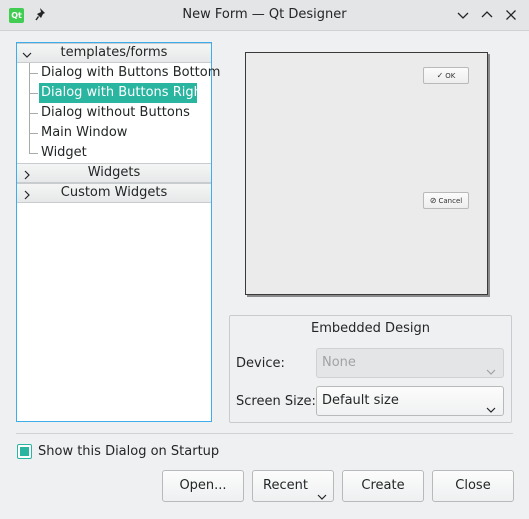 The height and width of the screenshot is (519, 529). I want to click on screen-size-combo: Default size, so click(410, 401).